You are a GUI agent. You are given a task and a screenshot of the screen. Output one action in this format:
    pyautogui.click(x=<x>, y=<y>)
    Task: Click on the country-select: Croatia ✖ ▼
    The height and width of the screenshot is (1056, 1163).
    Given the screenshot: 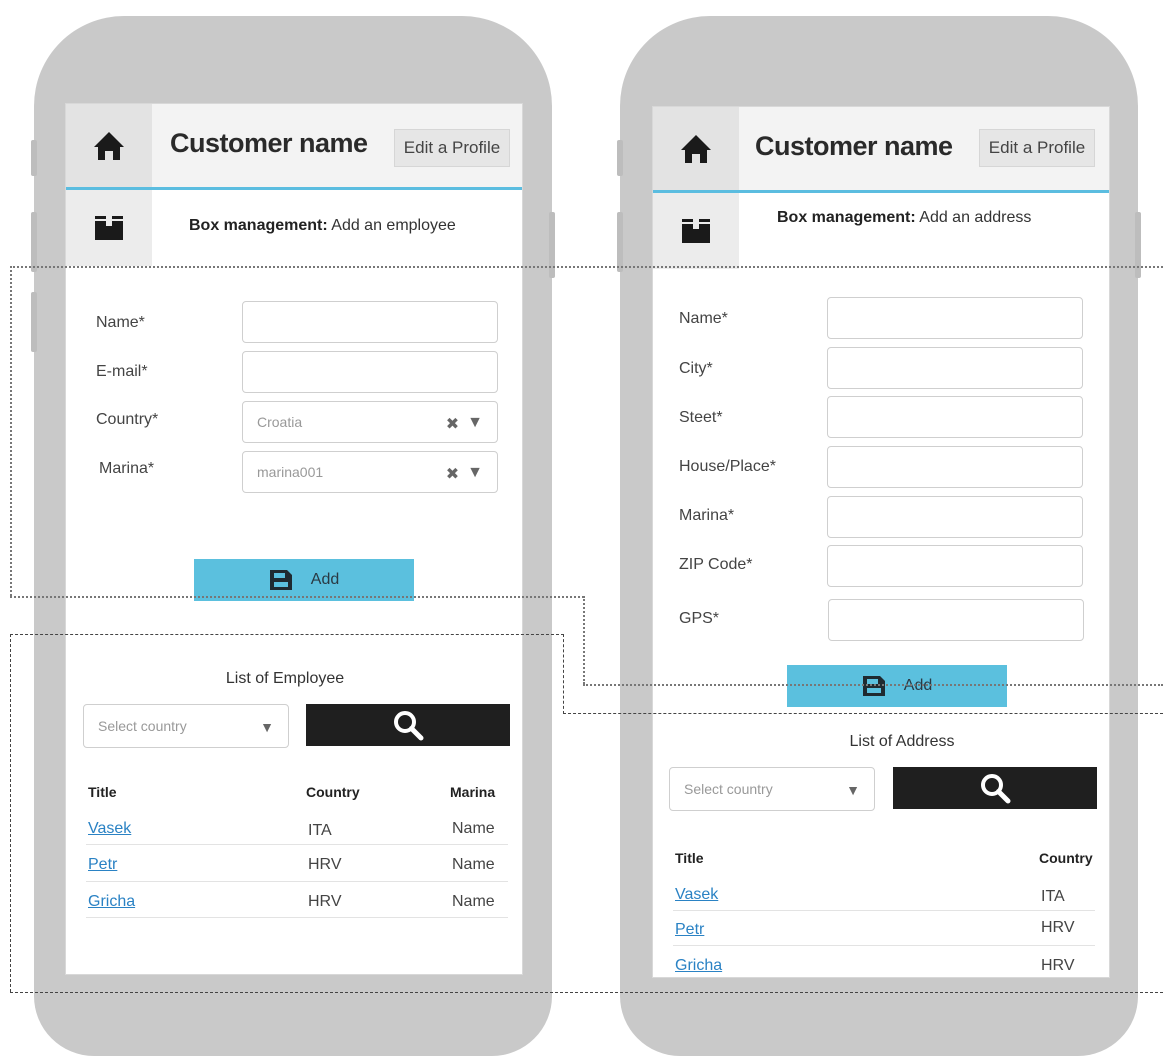 What is the action you would take?
    pyautogui.click(x=370, y=422)
    